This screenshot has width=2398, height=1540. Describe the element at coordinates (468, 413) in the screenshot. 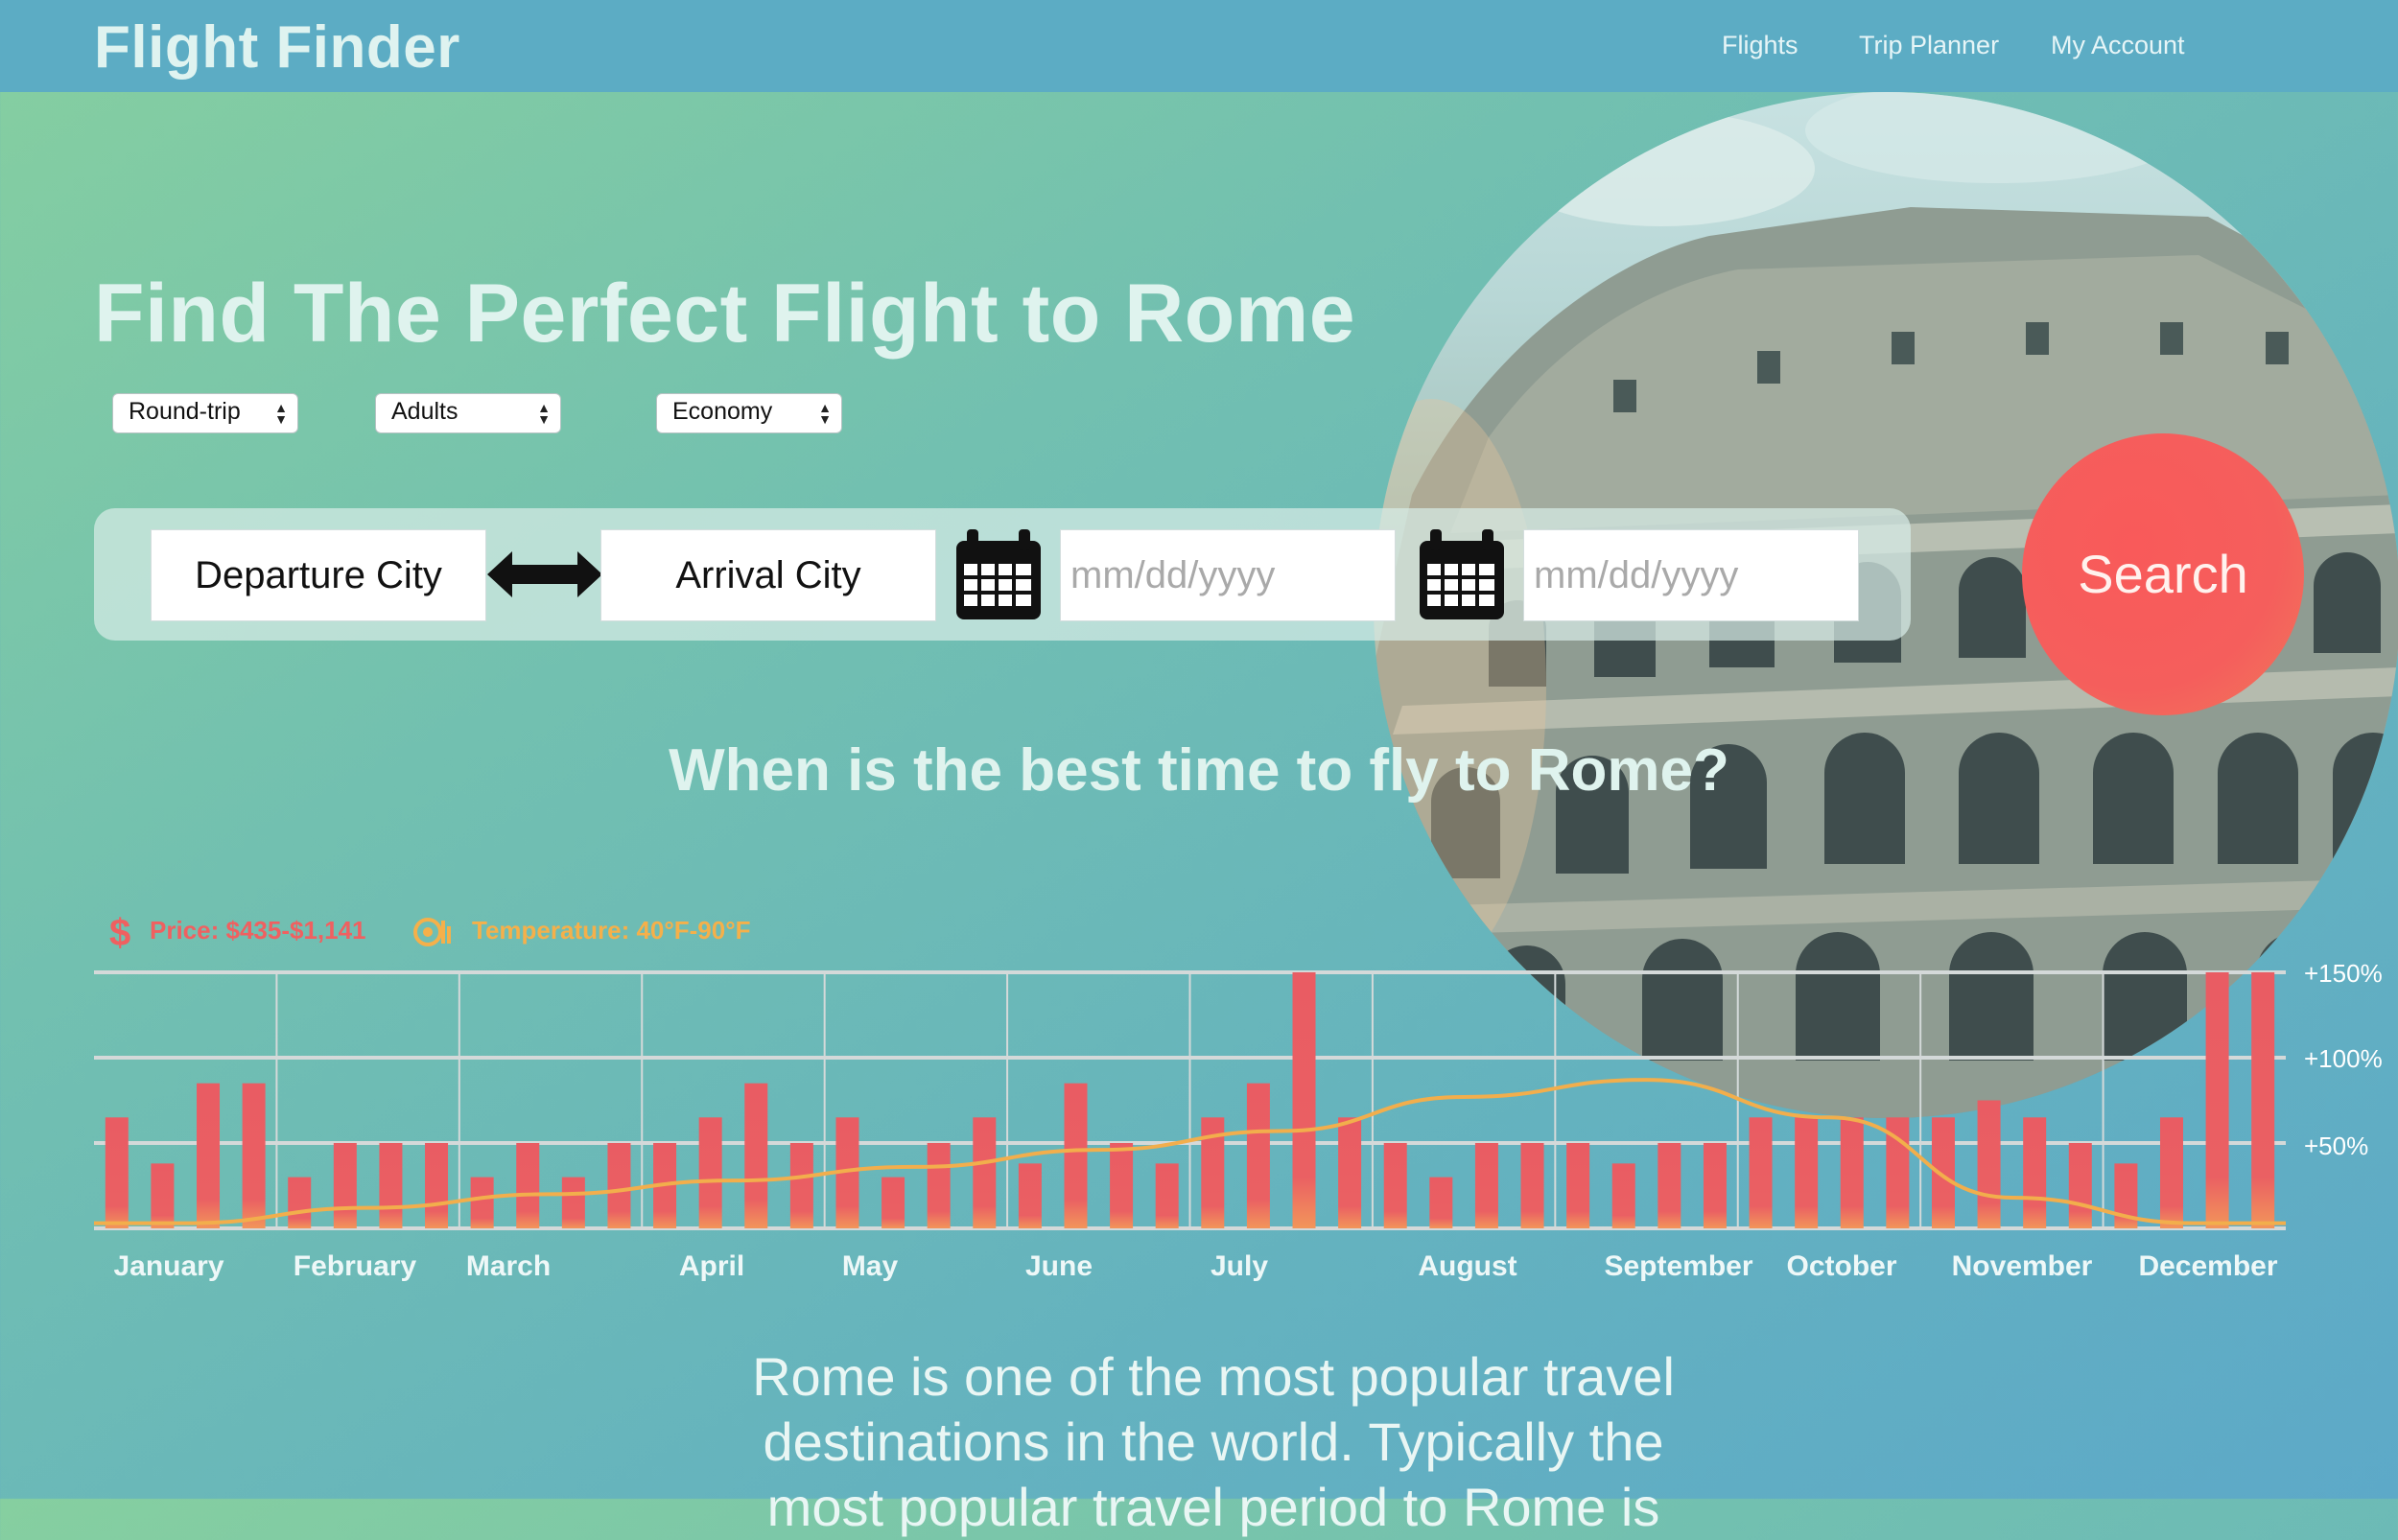

I see `passengers-select: Adults ▲ ▼` at that location.